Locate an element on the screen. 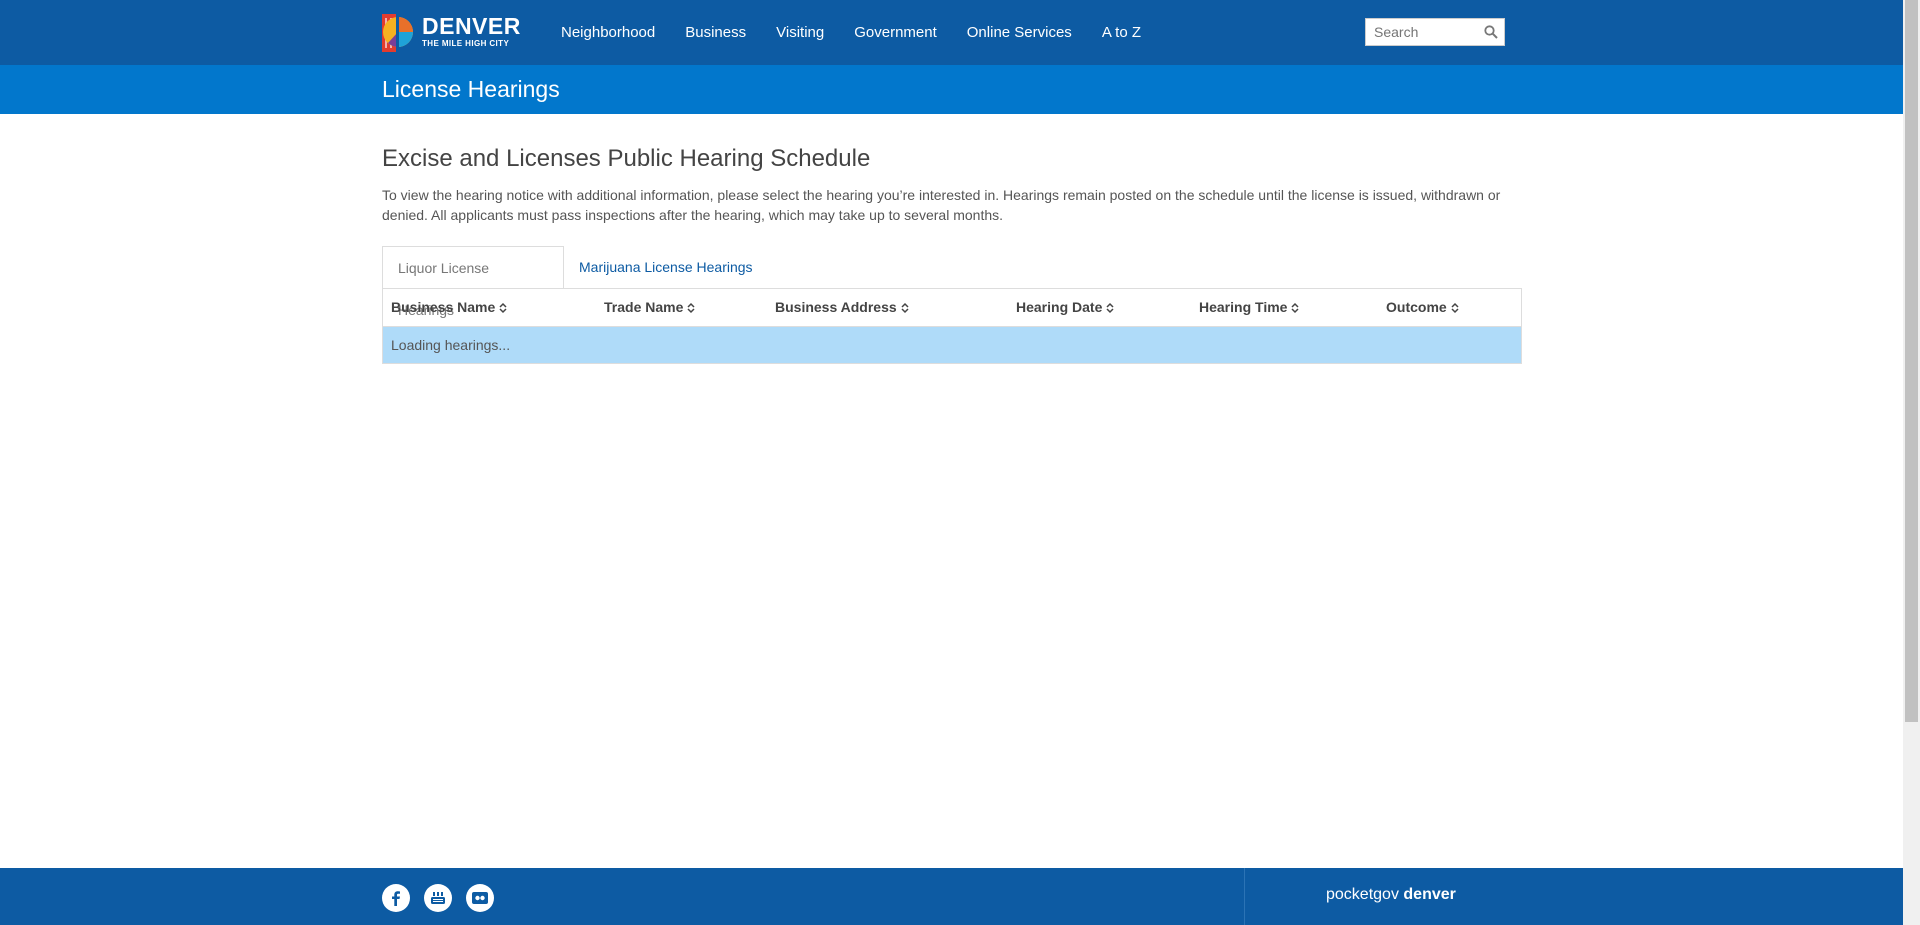 The image size is (1920, 925). denver-logo: DENVER THE MILE HIGH CITY is located at coordinates (452, 31).